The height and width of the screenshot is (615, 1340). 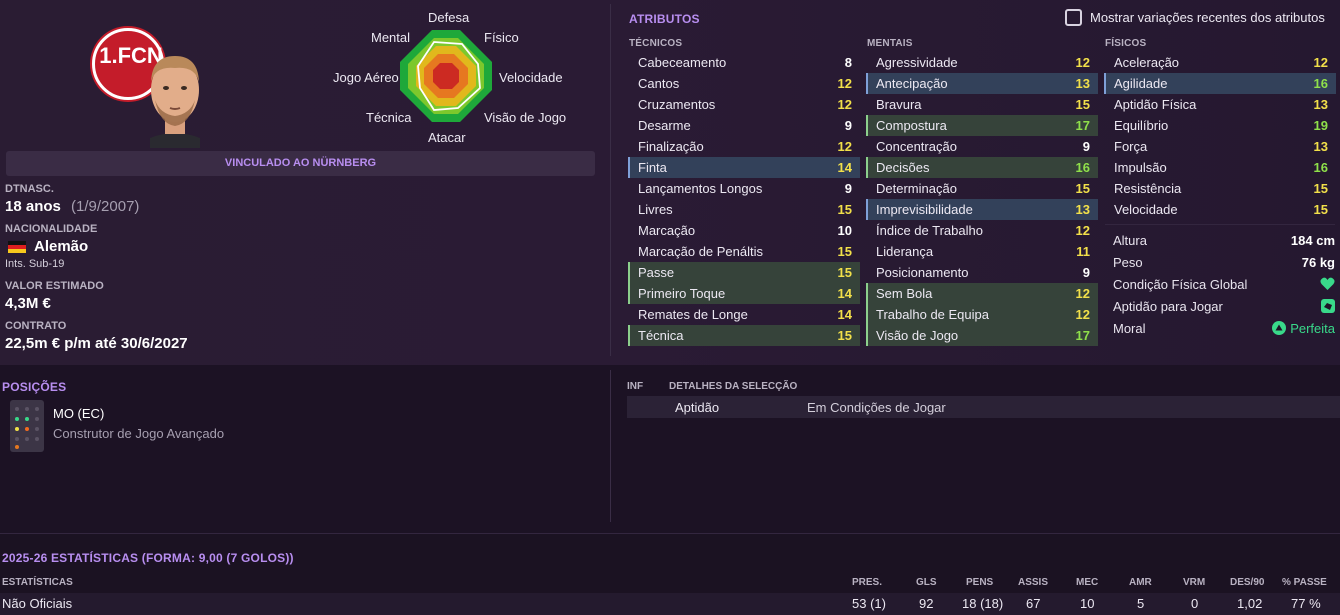 What do you see at coordinates (96, 343) in the screenshot?
I see `contract-value: 22,5m € p/m até 30/6/2027` at bounding box center [96, 343].